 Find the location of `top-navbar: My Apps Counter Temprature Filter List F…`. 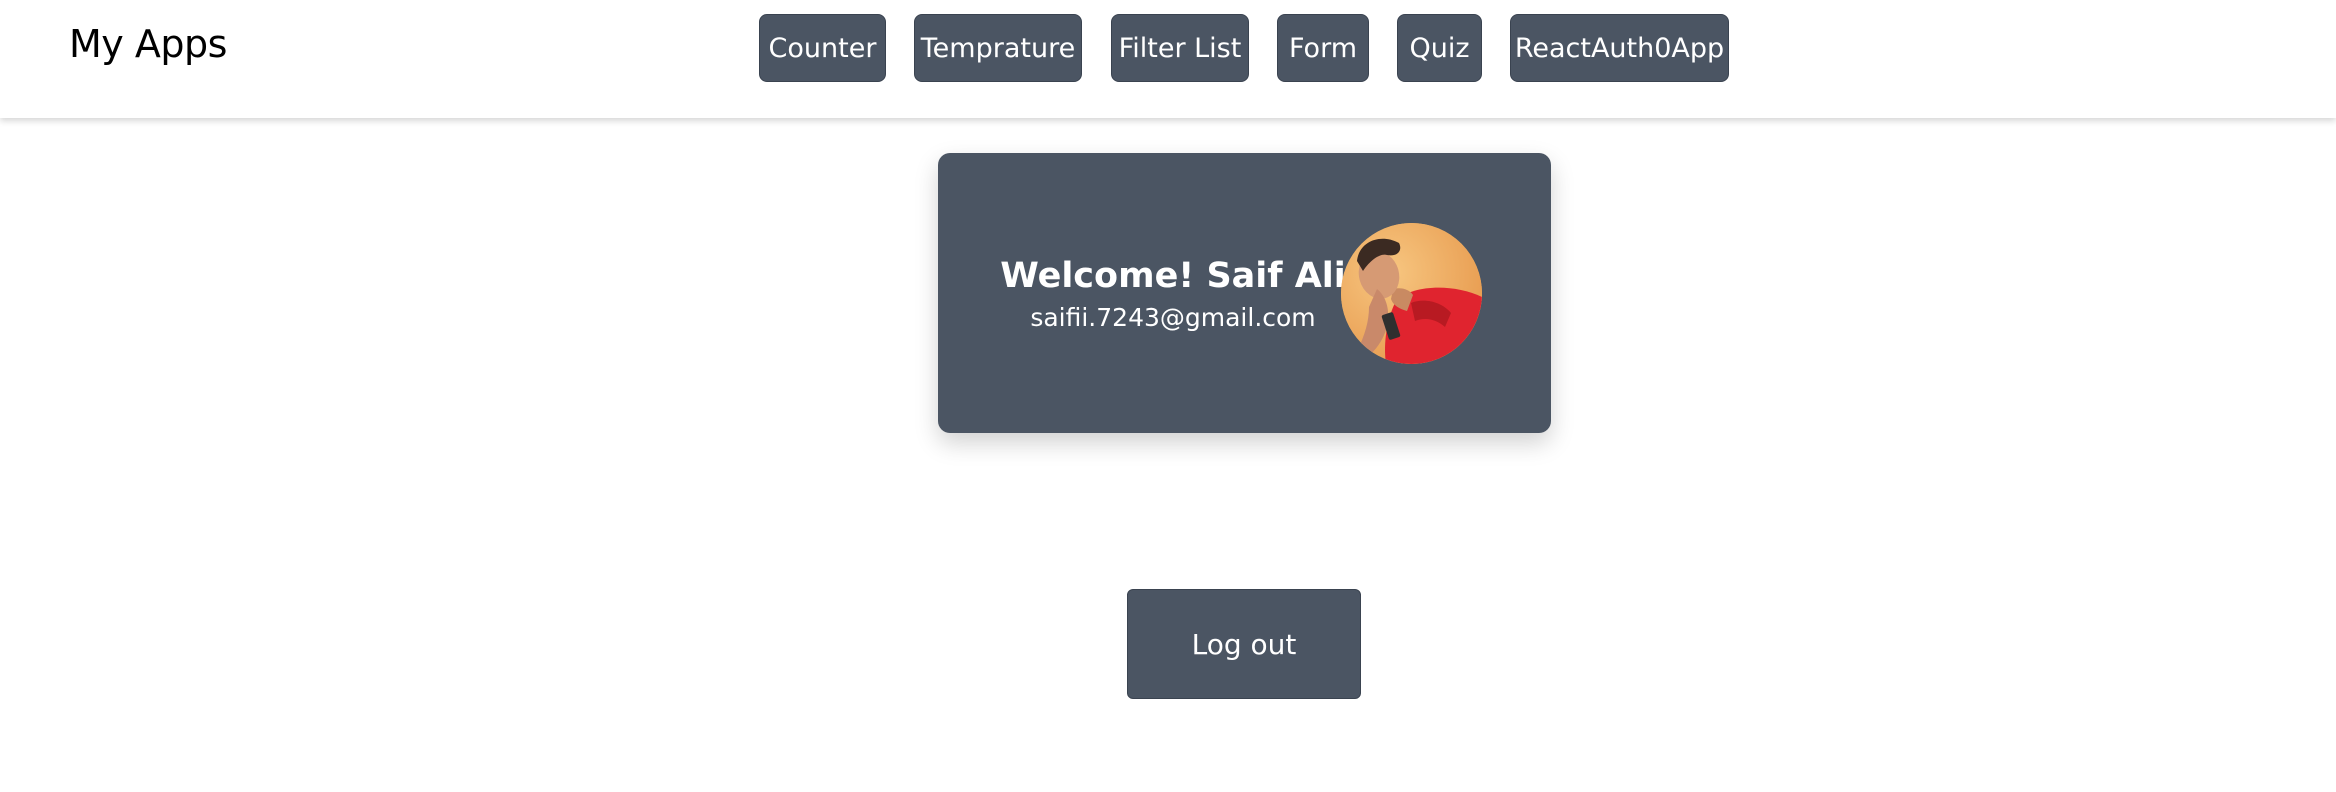

top-navbar: My Apps Counter Temprature Filter List F… is located at coordinates (1168, 59).